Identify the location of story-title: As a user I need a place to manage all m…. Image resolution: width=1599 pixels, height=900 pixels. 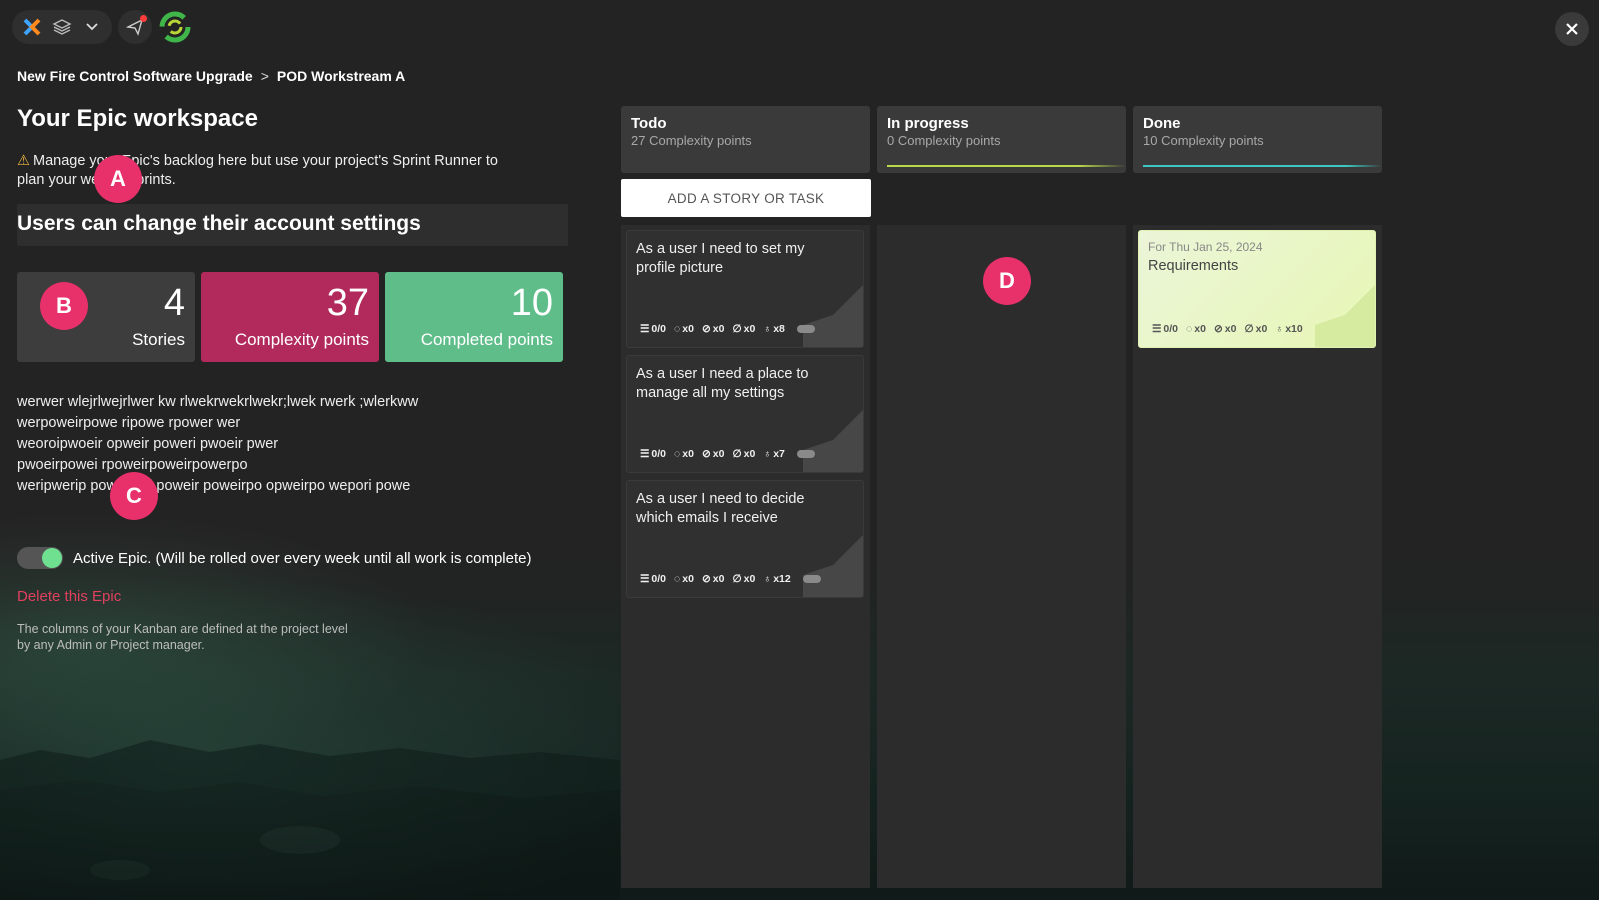
(722, 383).